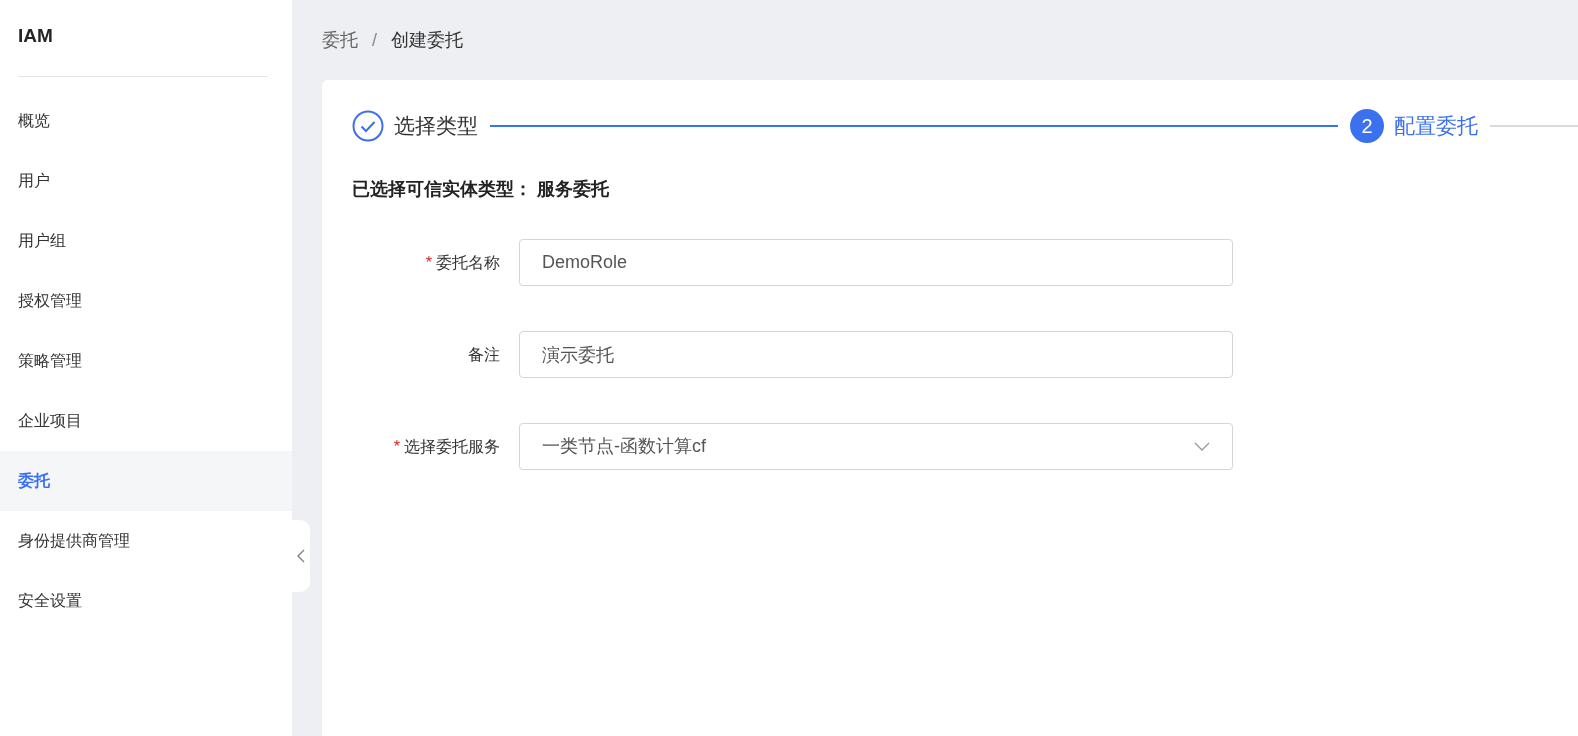 This screenshot has height=736, width=1578. Describe the element at coordinates (35, 36) in the screenshot. I see `app-title: IAM` at that location.